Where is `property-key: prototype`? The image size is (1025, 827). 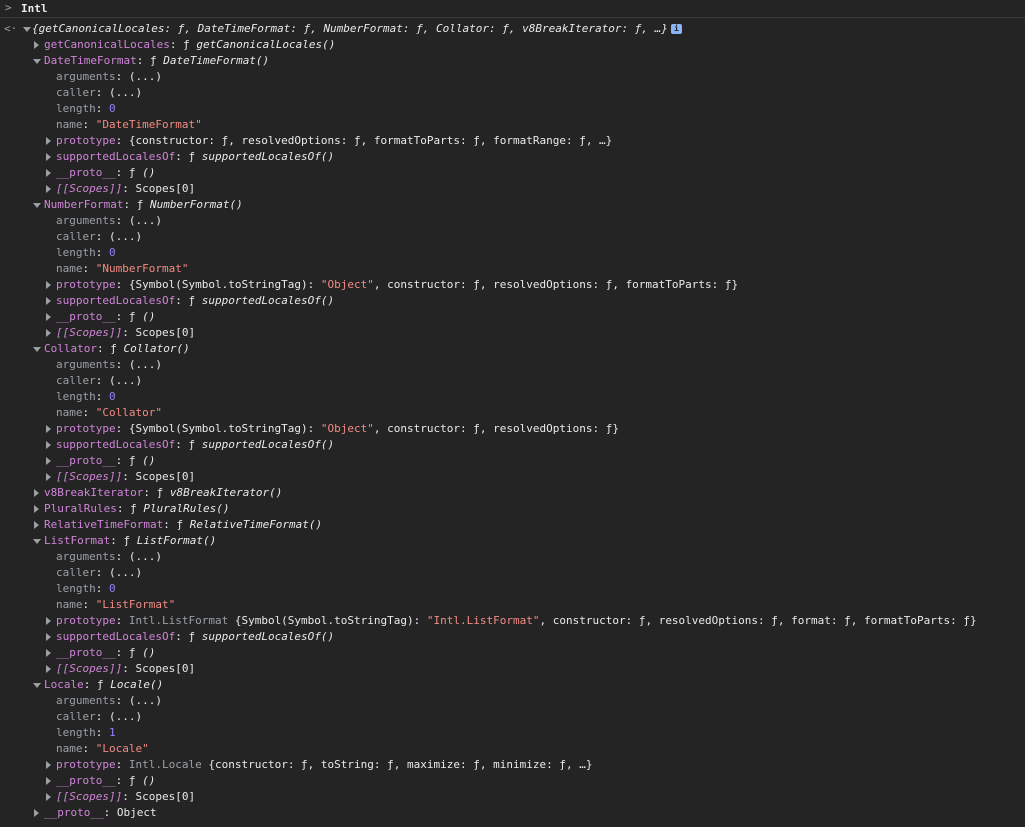 property-key: prototype is located at coordinates (86, 140).